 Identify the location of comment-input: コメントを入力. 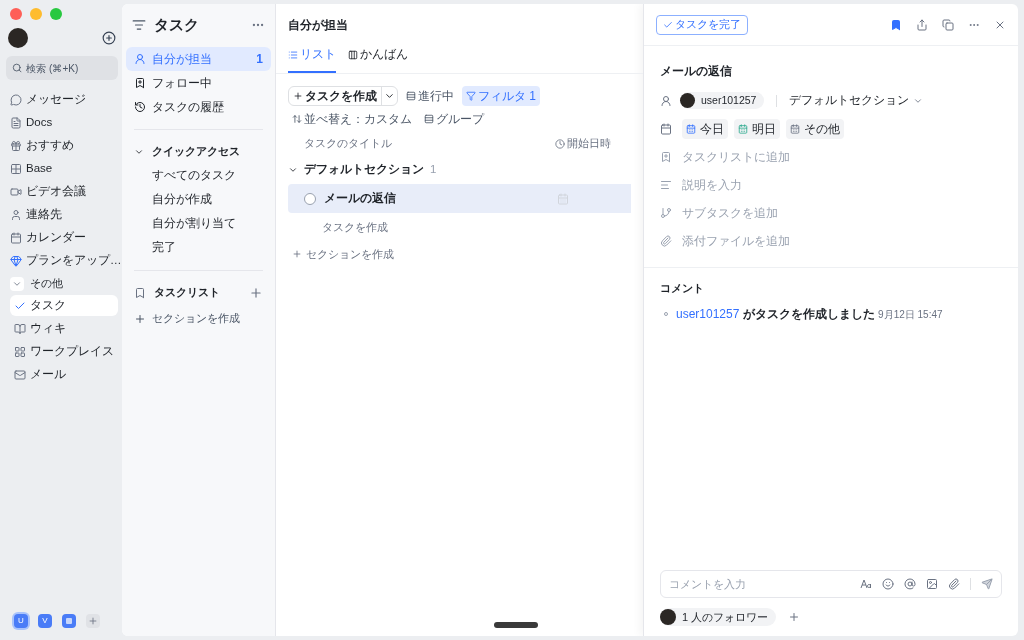
(759, 584).